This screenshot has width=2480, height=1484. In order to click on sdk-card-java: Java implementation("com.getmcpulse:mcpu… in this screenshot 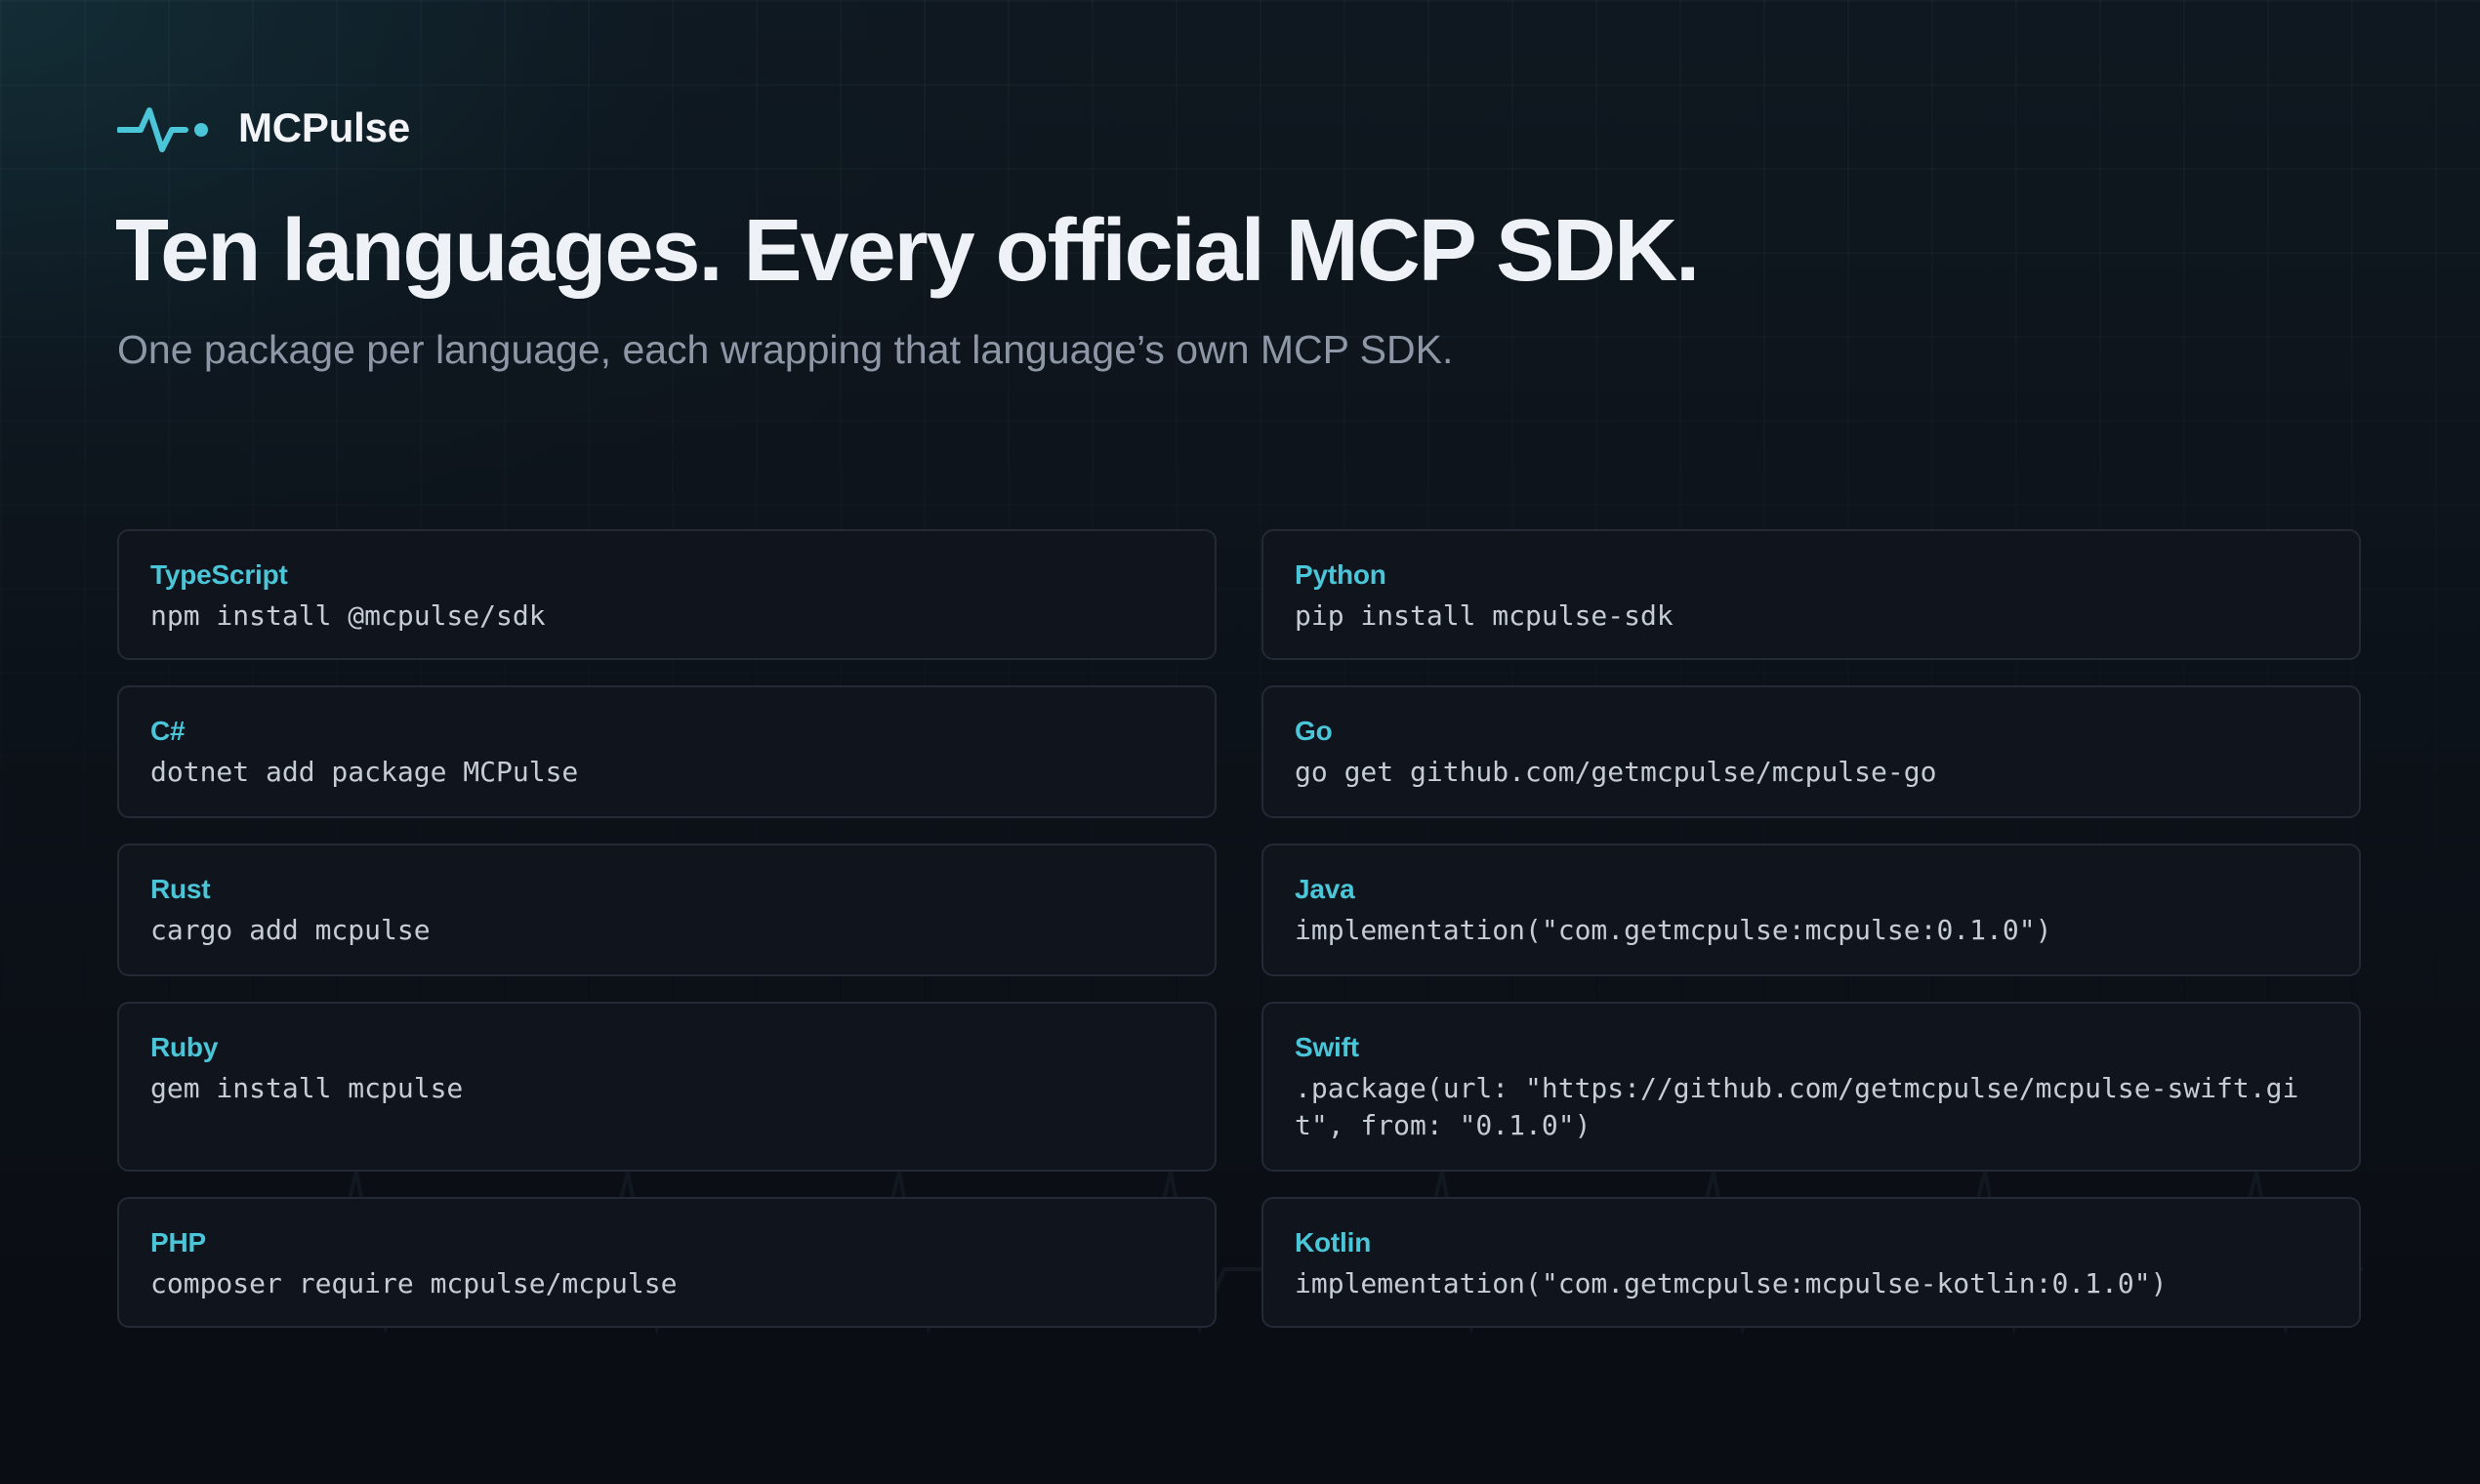, I will do `click(1811, 910)`.